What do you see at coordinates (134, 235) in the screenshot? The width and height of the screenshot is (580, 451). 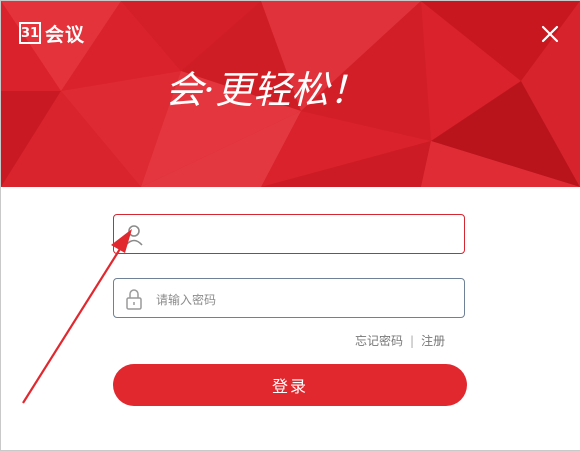 I see `user-icon` at bounding box center [134, 235].